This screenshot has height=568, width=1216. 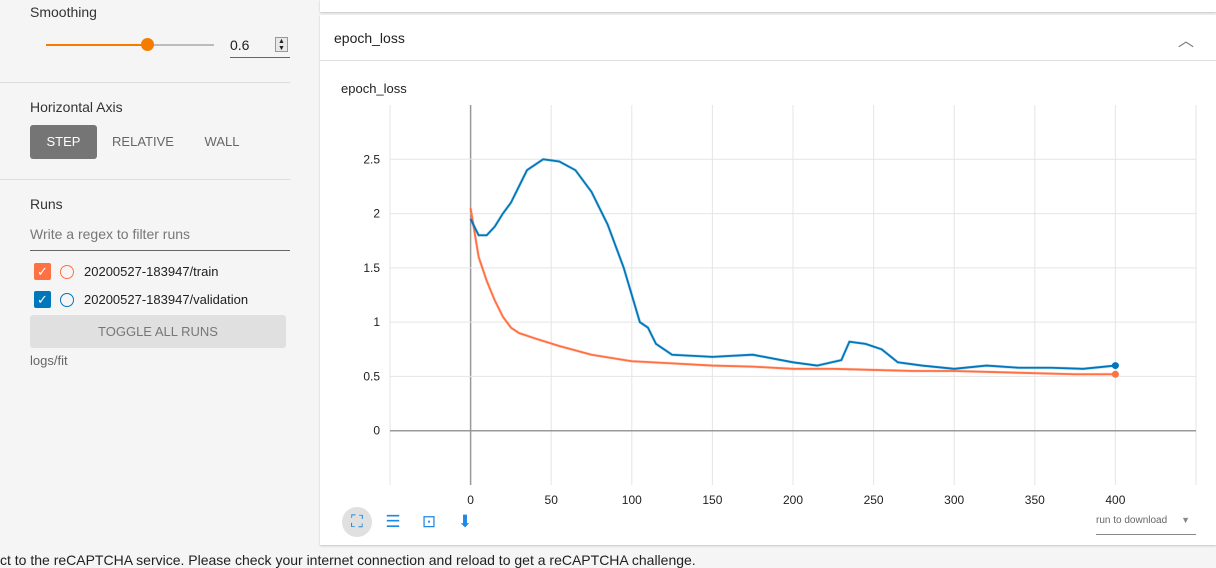 What do you see at coordinates (49, 360) in the screenshot?
I see `log-dir: logs/fit` at bounding box center [49, 360].